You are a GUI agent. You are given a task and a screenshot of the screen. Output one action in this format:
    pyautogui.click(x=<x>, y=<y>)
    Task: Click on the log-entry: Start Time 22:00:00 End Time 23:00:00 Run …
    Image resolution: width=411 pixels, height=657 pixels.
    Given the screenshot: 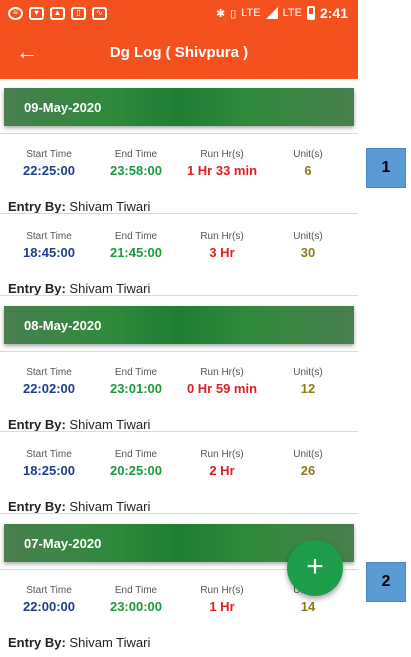 What is the action you would take?
    pyautogui.click(x=179, y=621)
    